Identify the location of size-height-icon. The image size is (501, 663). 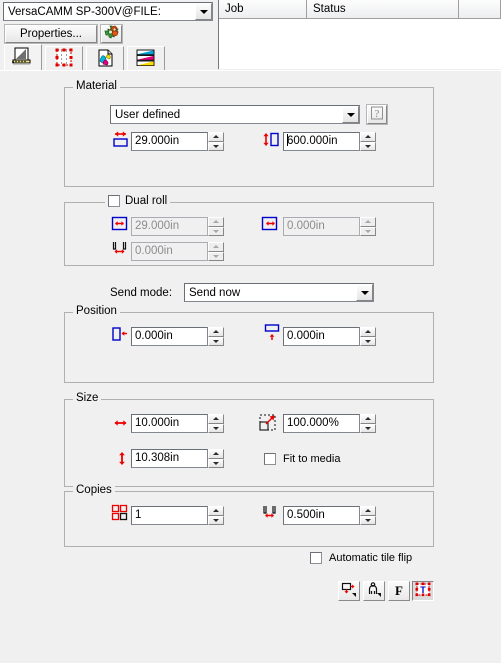
(122, 460).